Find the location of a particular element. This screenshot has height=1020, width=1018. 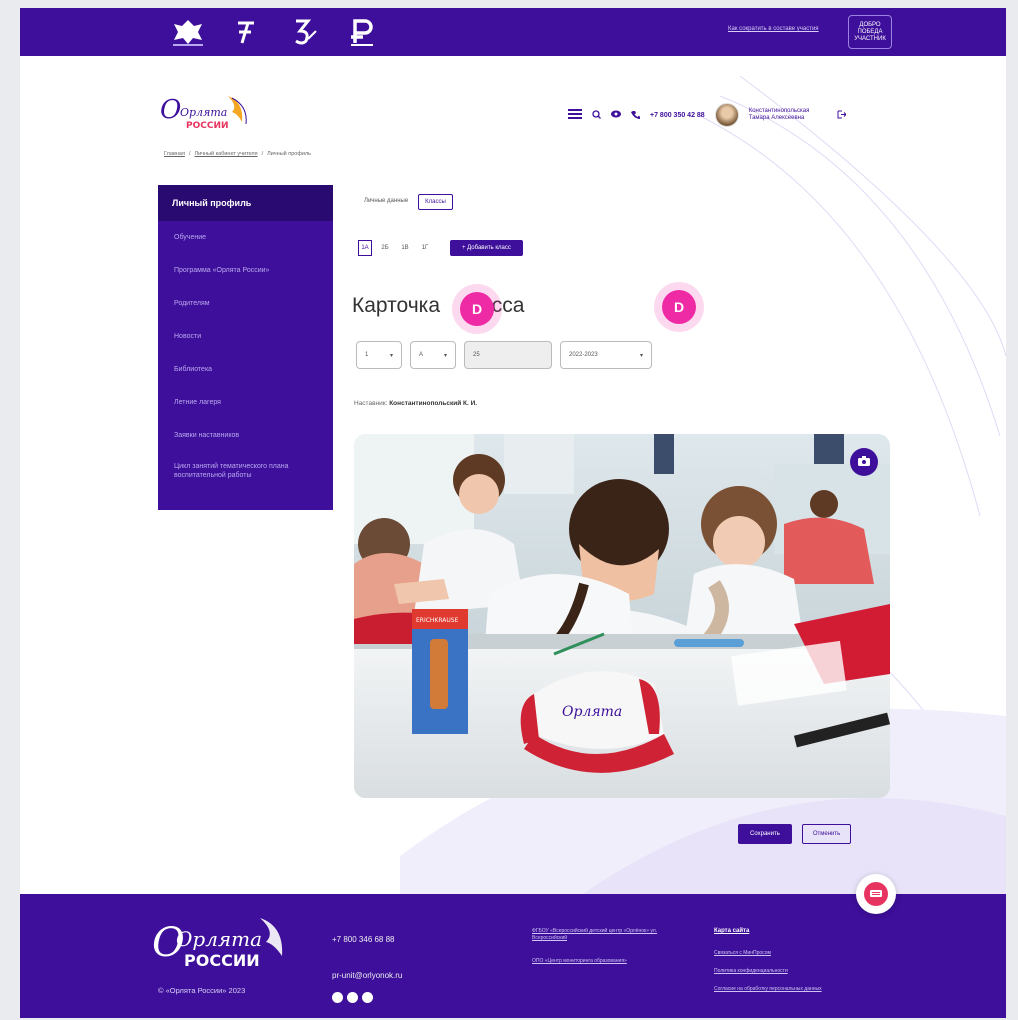

avatar is located at coordinates (726, 115).